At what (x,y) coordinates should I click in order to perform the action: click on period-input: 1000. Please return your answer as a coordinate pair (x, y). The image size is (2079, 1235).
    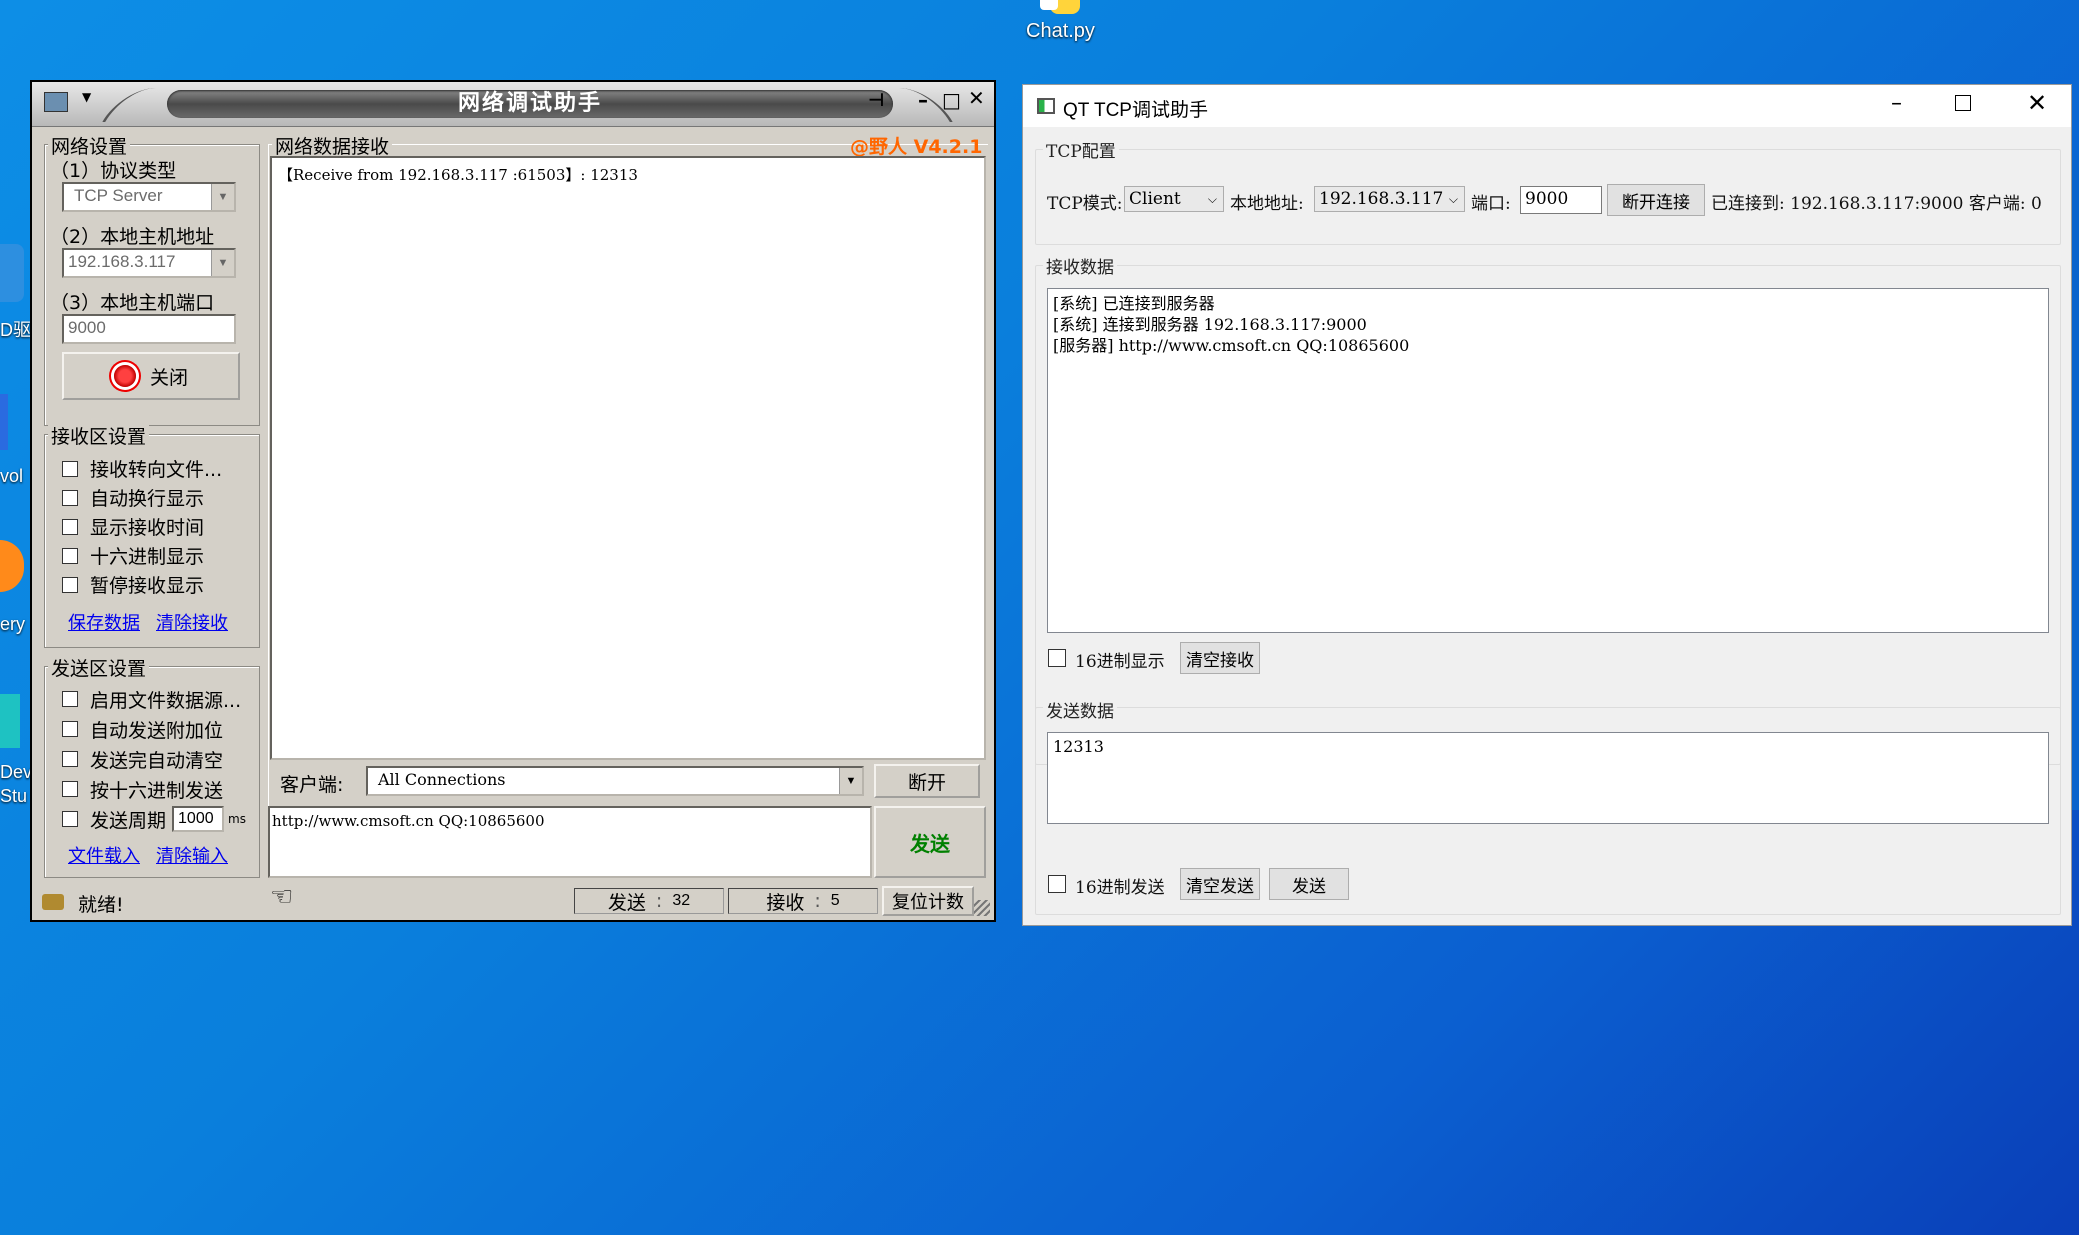
    Looking at the image, I should click on (198, 819).